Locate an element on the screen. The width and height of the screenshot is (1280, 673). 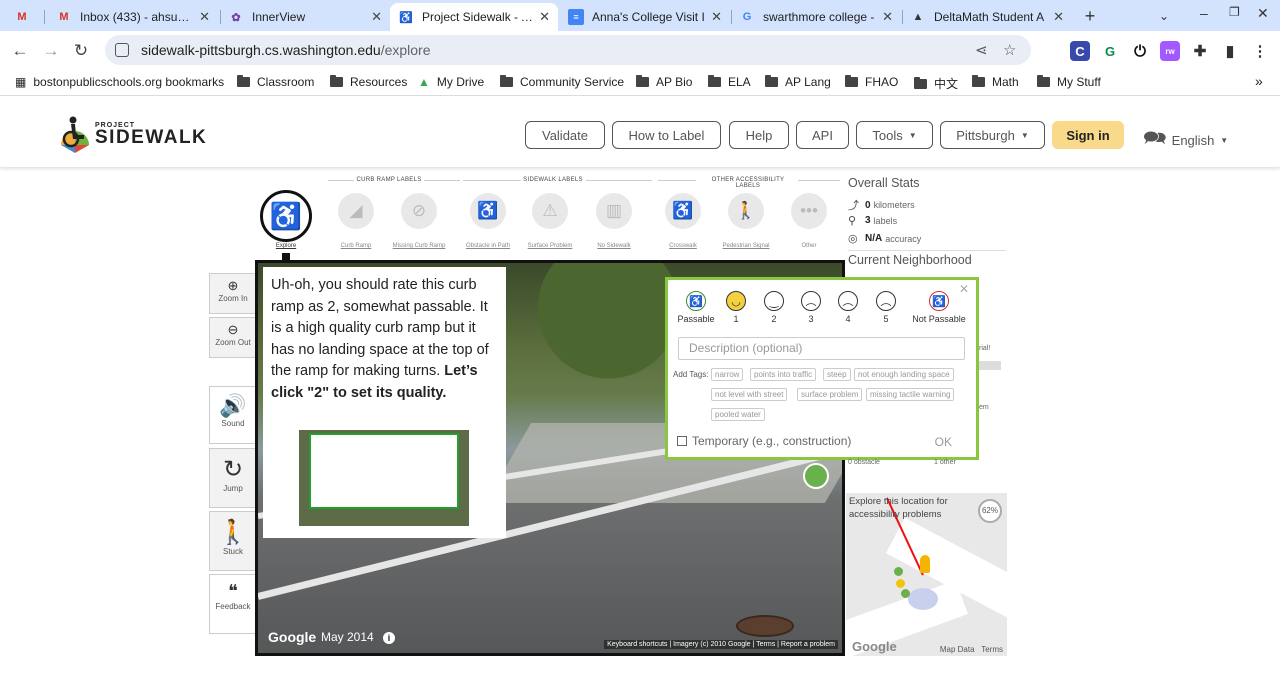
reload-icon: ↻ is located at coordinates (81, 51).